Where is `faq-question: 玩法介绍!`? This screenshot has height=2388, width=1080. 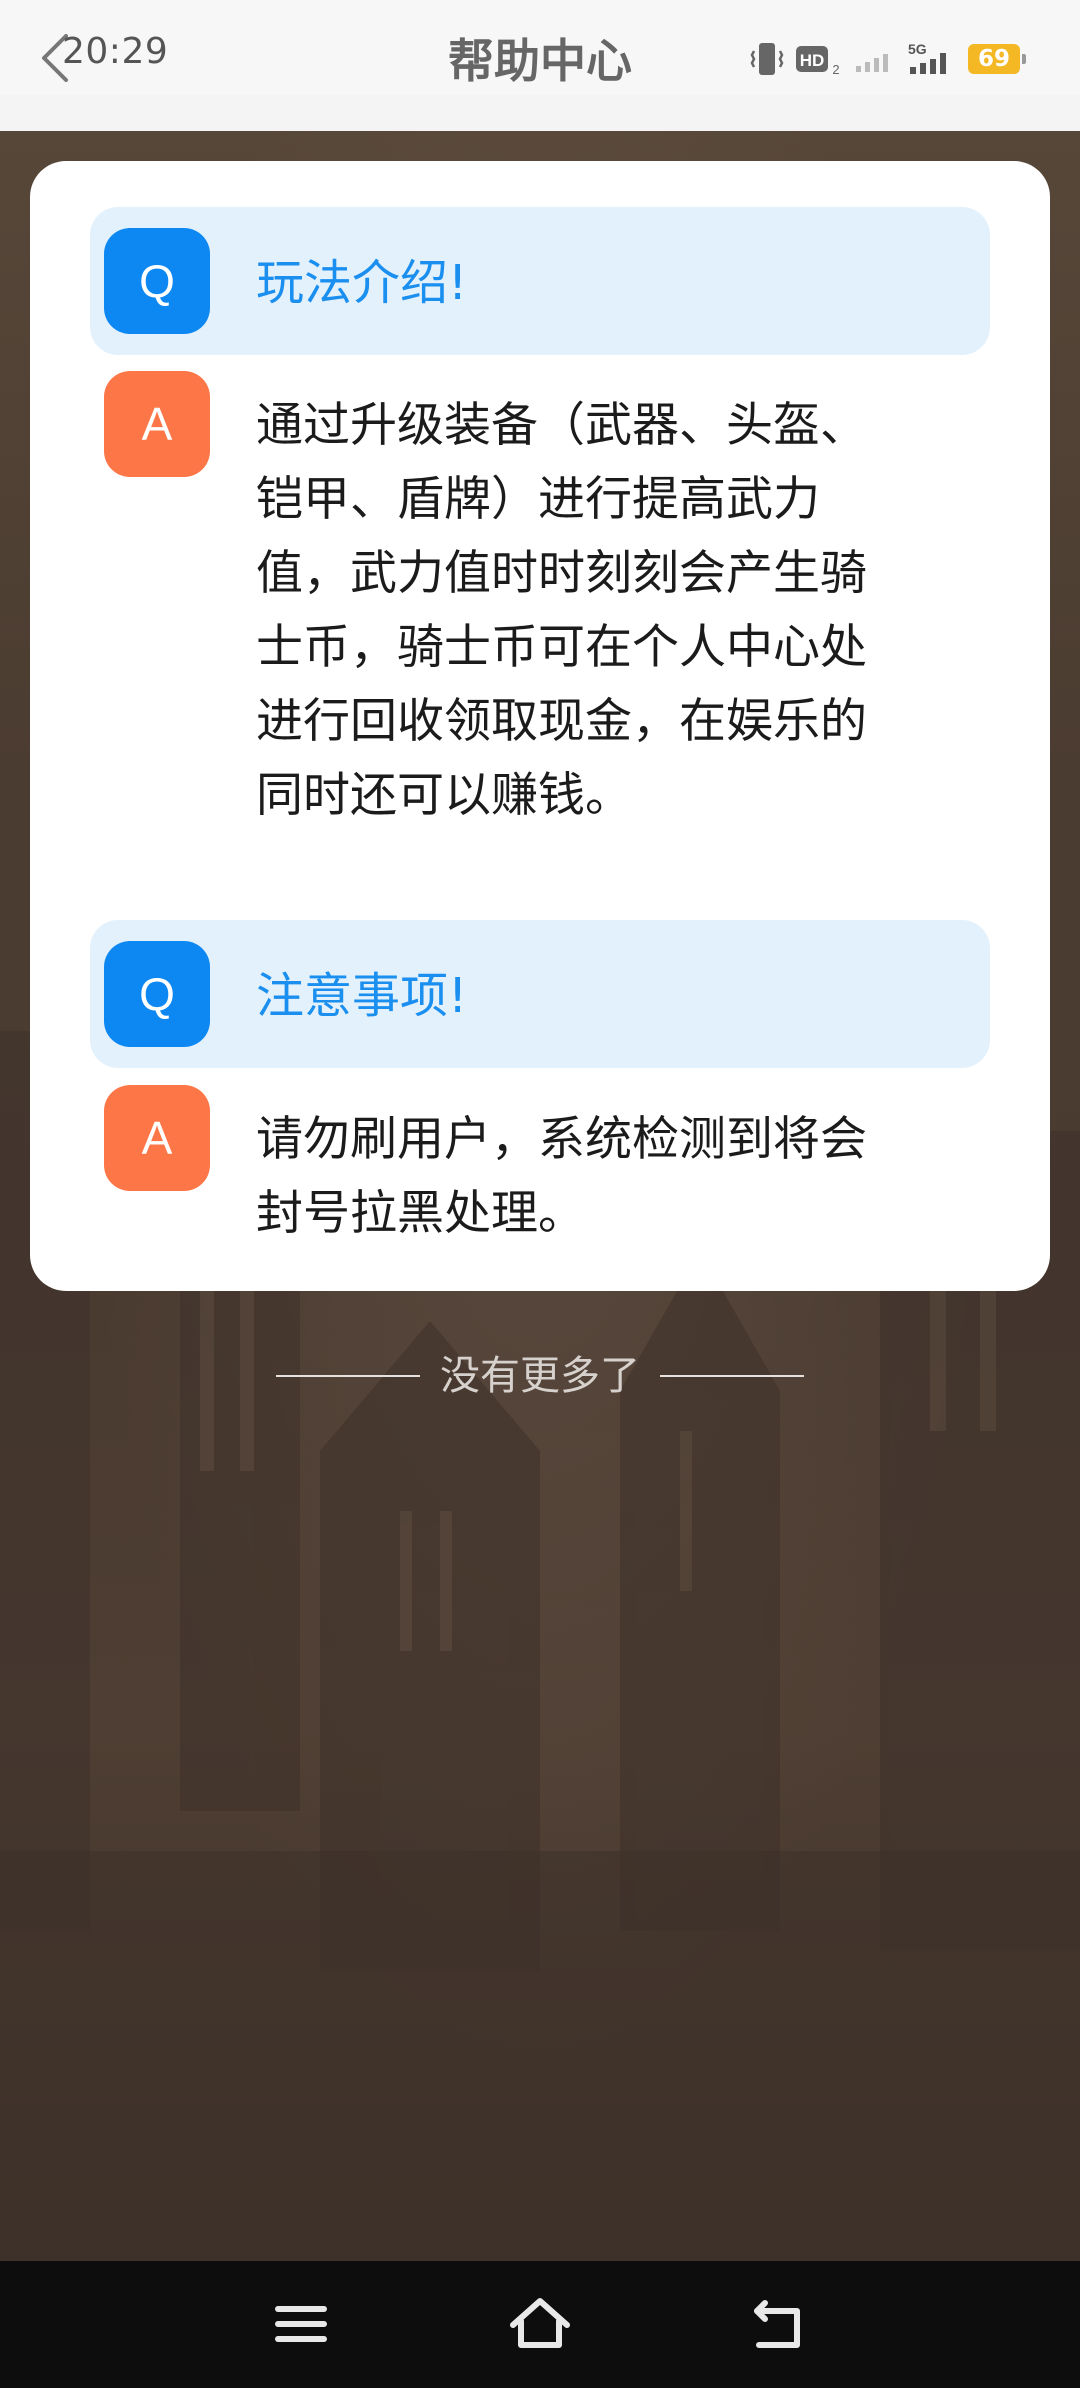
faq-question: 玩法介绍! is located at coordinates (362, 283).